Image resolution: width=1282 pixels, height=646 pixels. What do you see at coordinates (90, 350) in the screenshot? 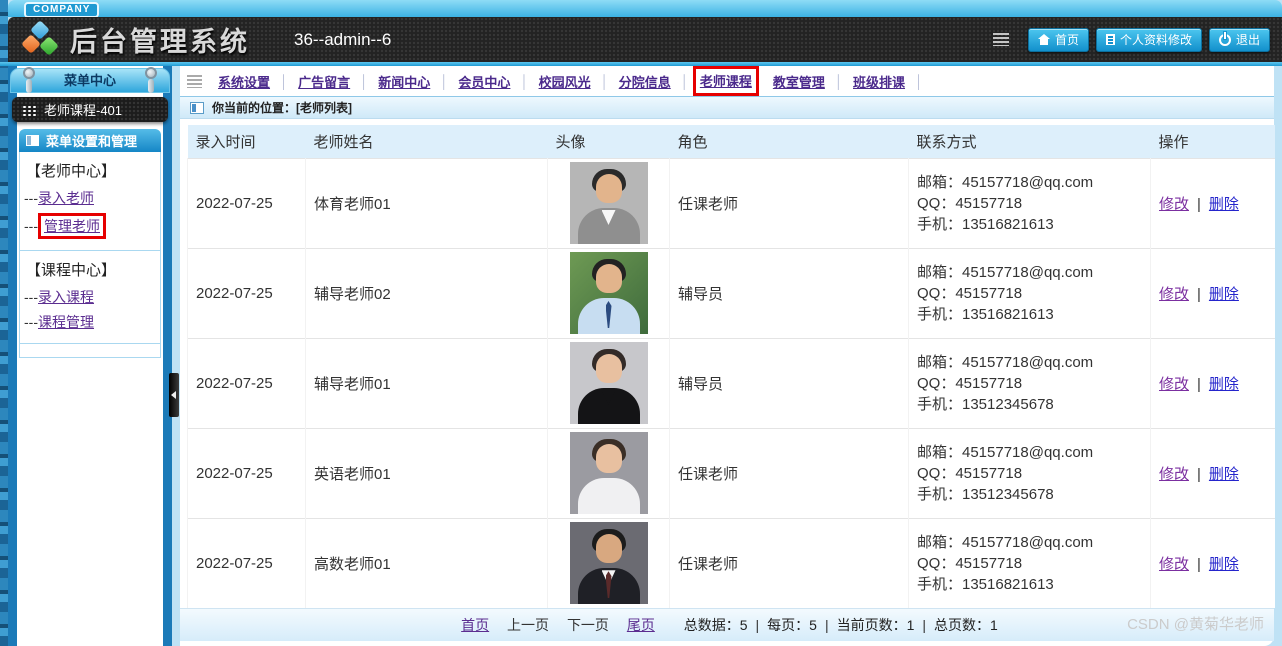
I see `empty-panel-strip` at bounding box center [90, 350].